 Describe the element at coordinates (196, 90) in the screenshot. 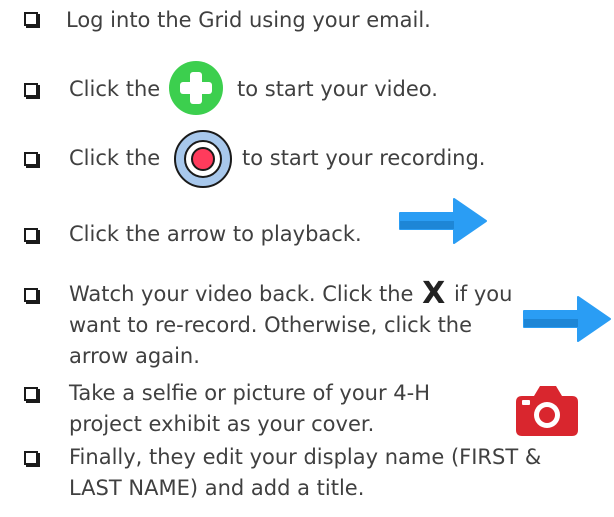

I see `plus-icon` at that location.